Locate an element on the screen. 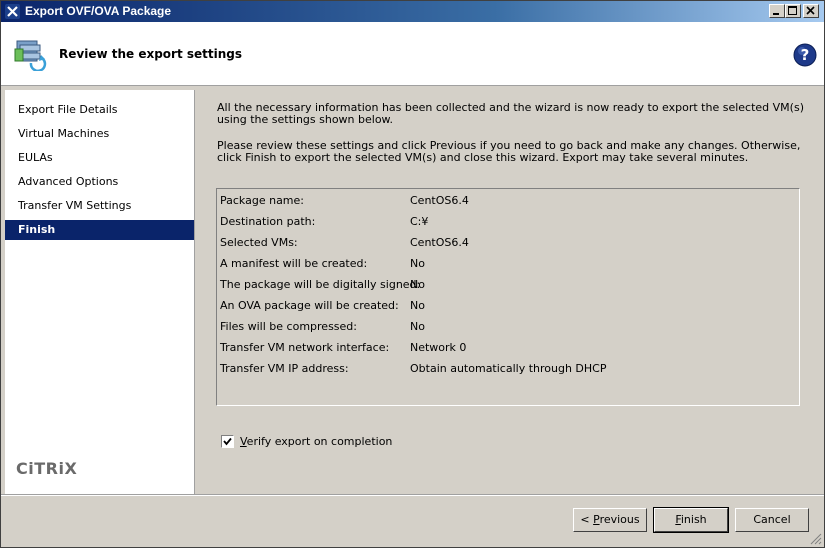  step-finish: Finish is located at coordinates (99, 230).